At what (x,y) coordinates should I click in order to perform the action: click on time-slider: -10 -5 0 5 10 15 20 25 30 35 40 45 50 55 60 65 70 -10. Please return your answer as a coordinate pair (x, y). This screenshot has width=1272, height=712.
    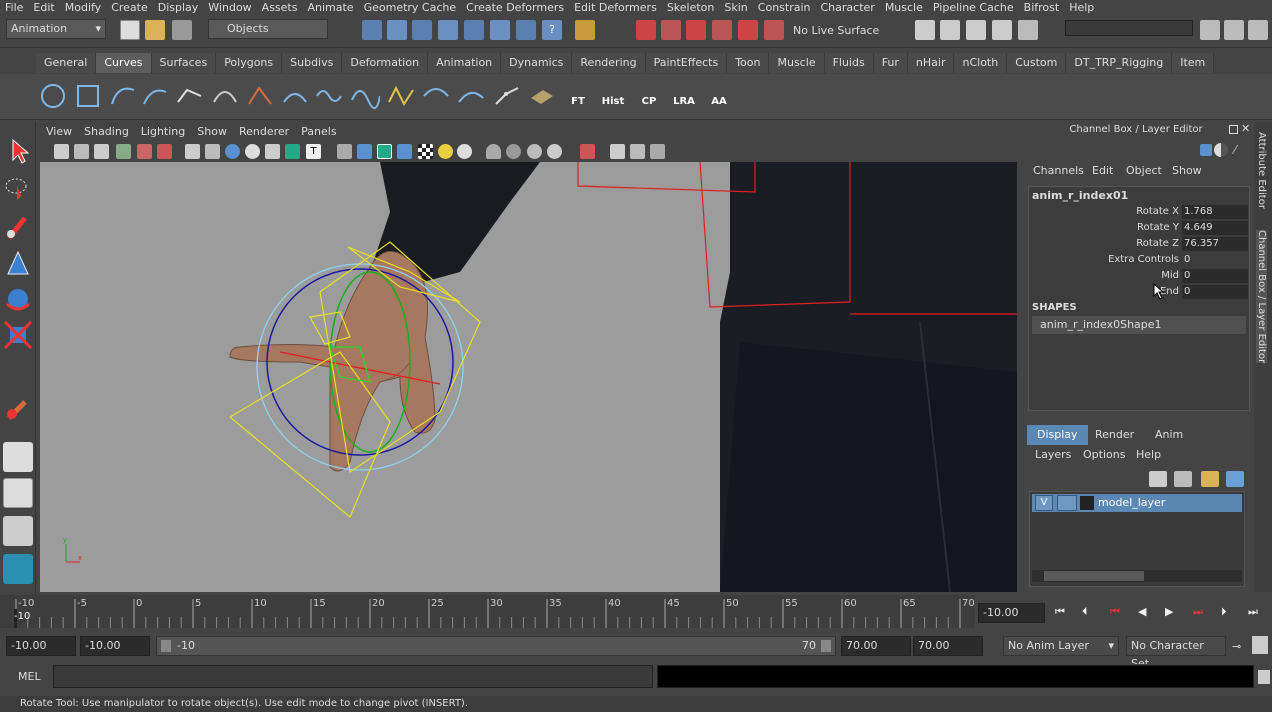
    Looking at the image, I should click on (487, 611).